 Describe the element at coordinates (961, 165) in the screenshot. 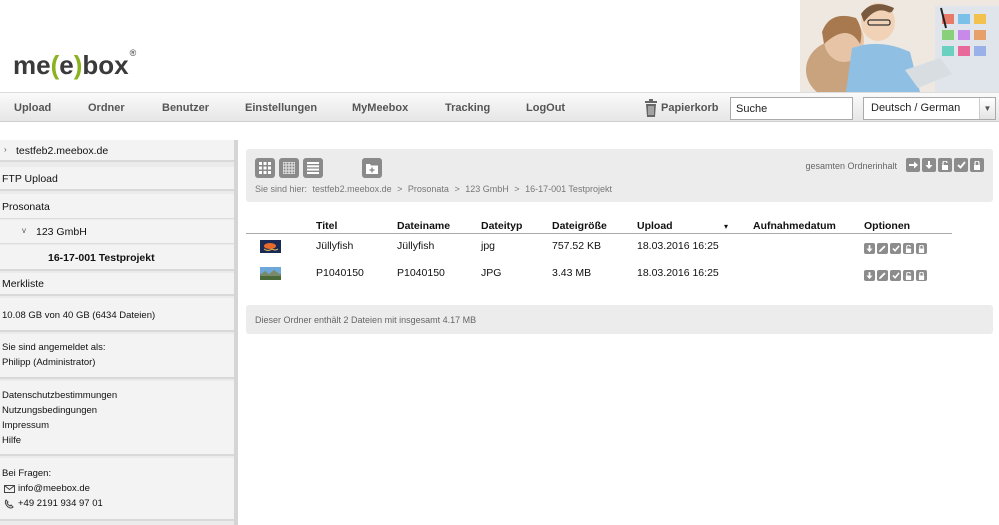

I see `gesamt-check-button` at that location.